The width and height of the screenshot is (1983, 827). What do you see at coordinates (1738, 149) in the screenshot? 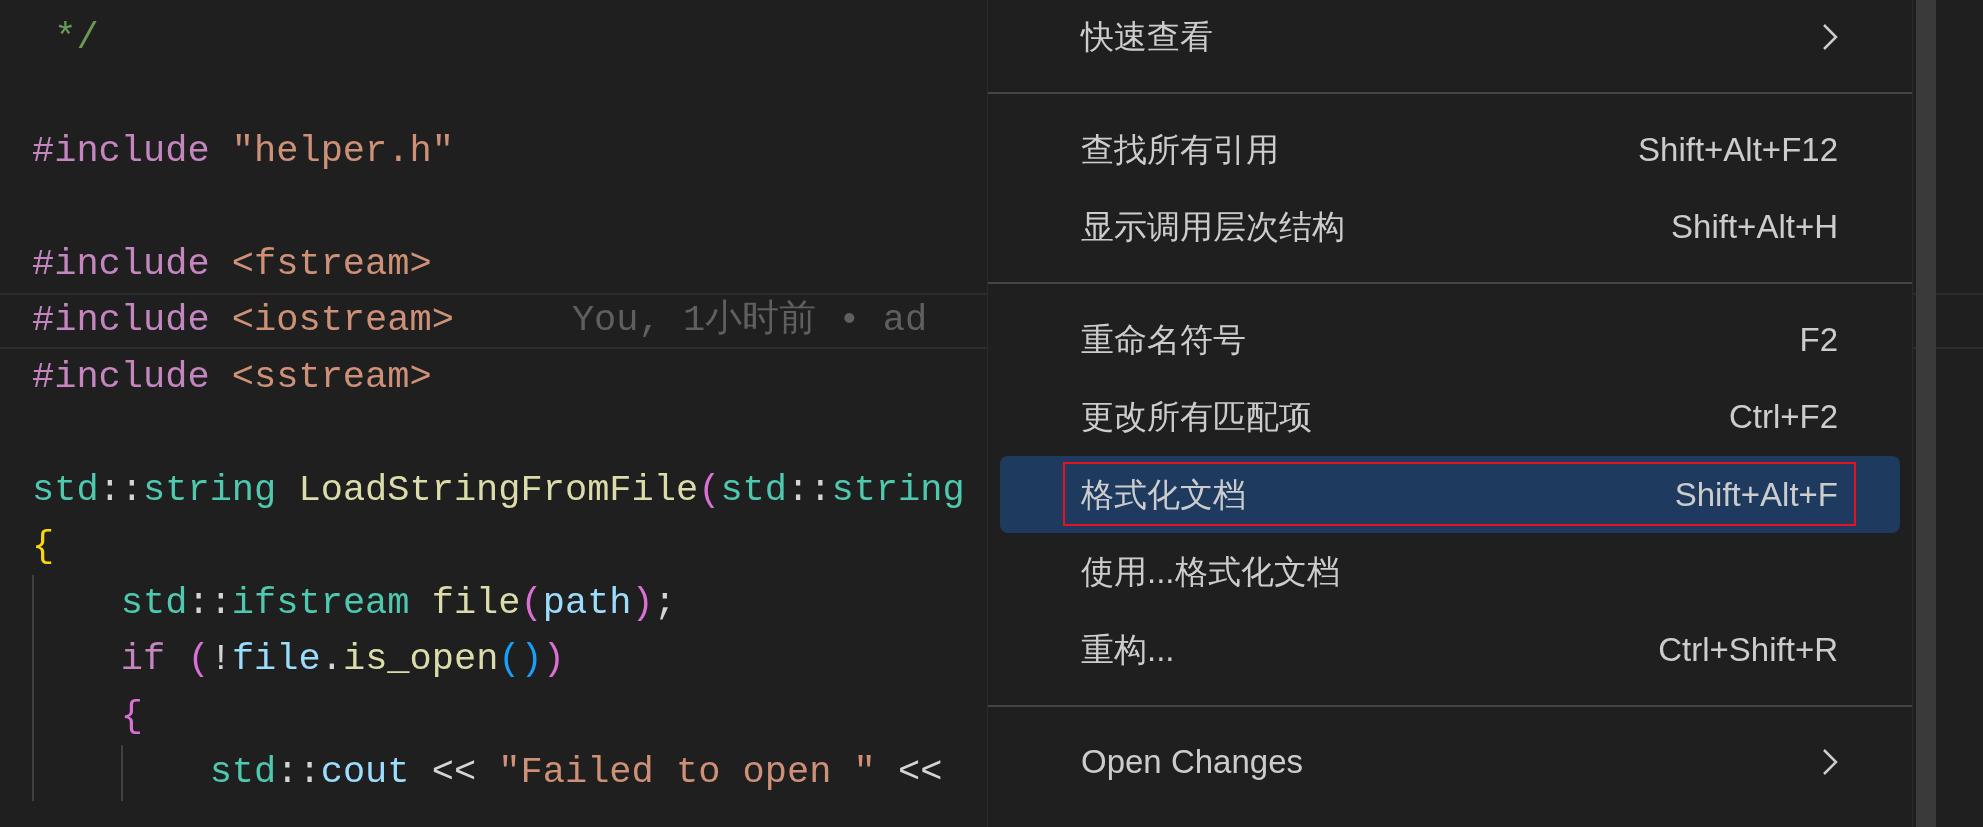
I see `shortcut-label: Shift+Alt+F12` at bounding box center [1738, 149].